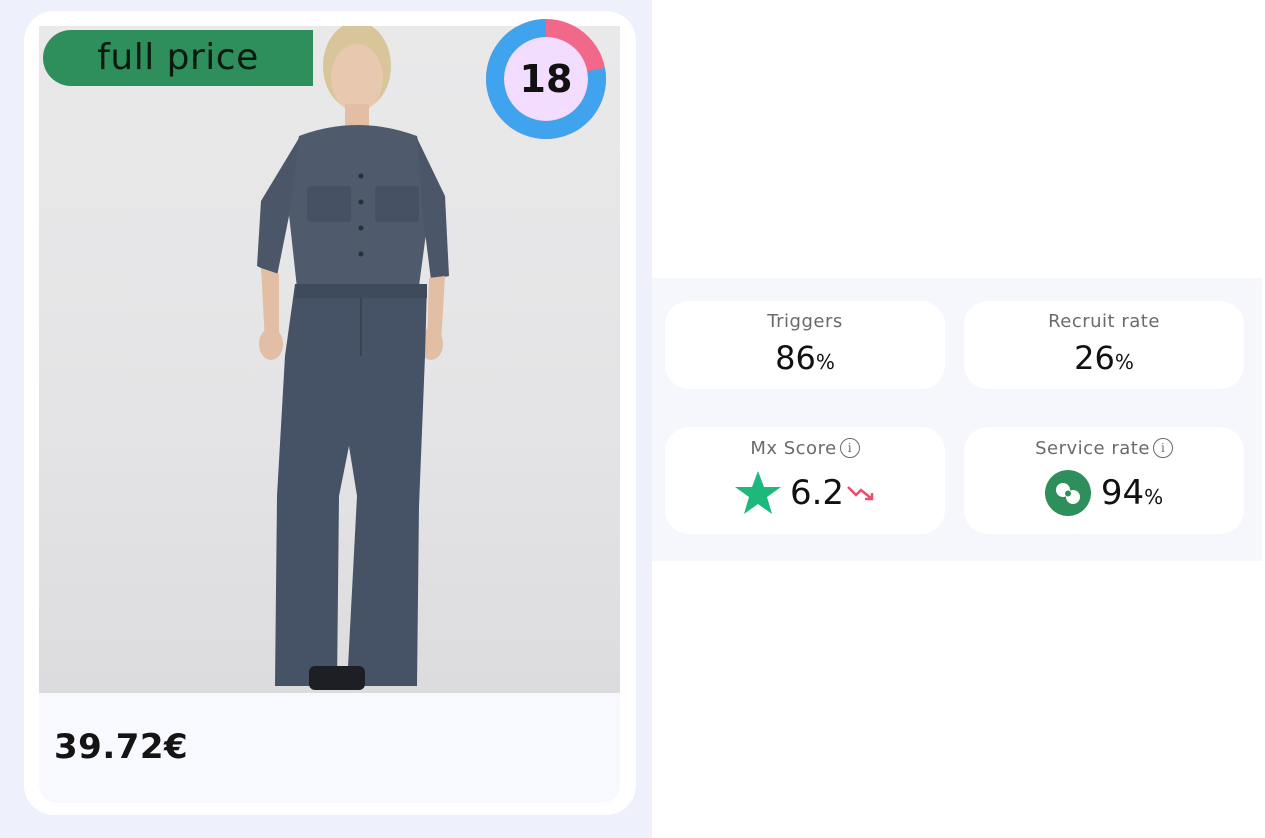 The height and width of the screenshot is (838, 1265). I want to click on metric-label: Mx Score, so click(793, 448).